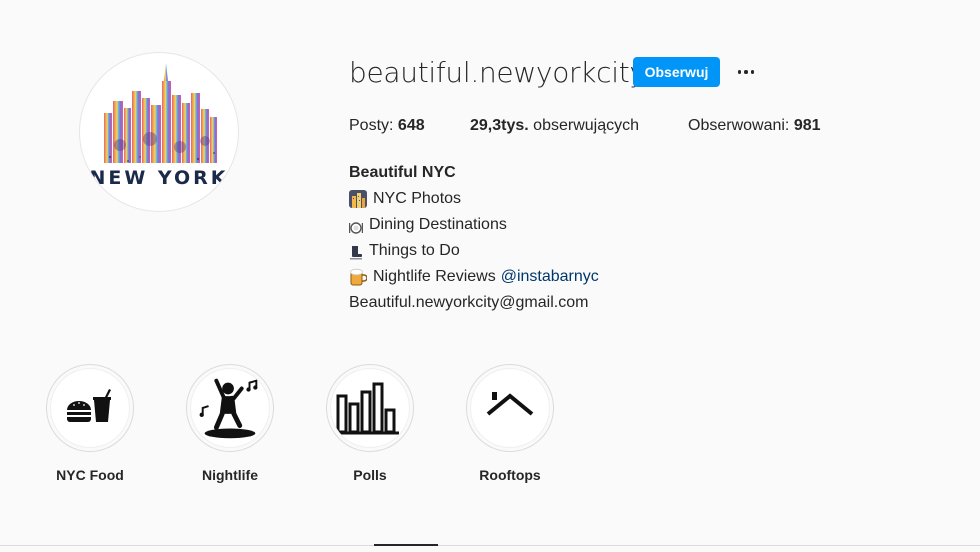  I want to click on following-count: Obserwowani: 981, so click(754, 126).